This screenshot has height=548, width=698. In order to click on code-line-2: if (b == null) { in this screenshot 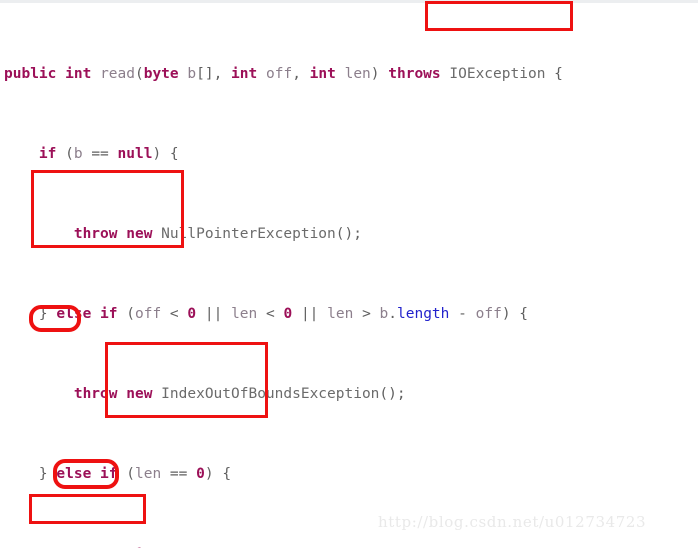, I will do `click(108, 154)`.